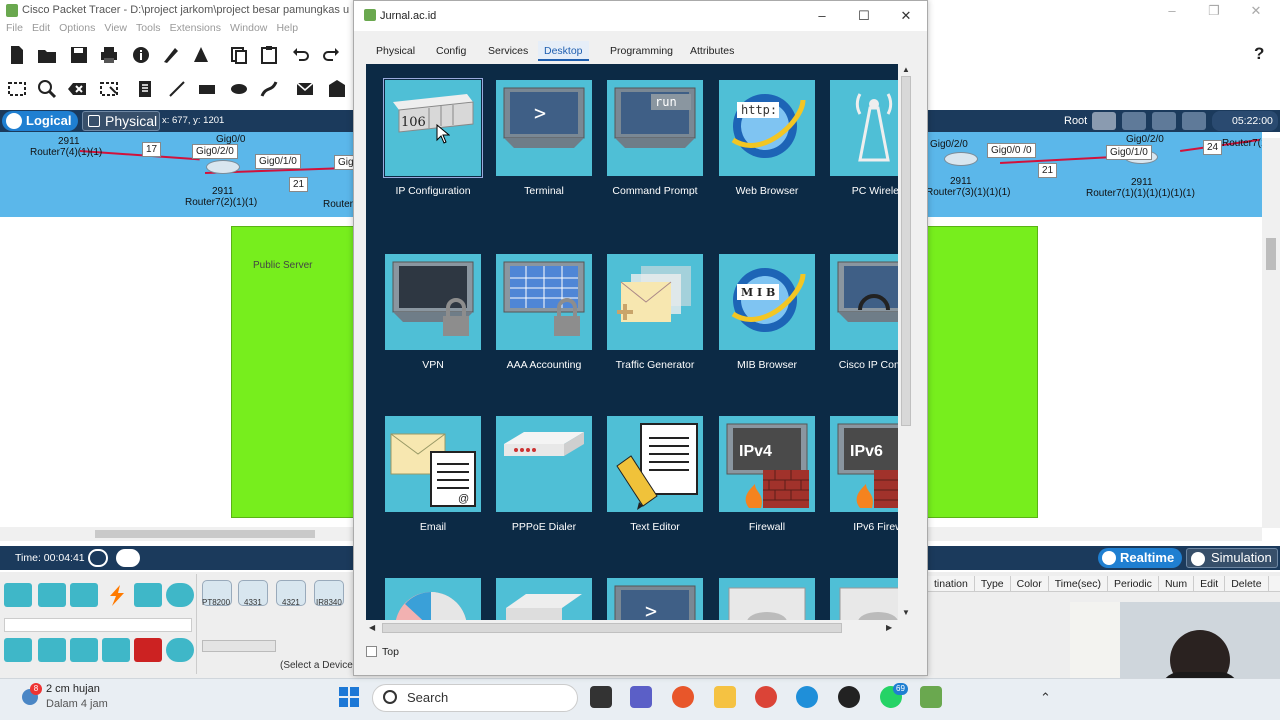  What do you see at coordinates (331, 55) in the screenshot?
I see `redo-icon` at bounding box center [331, 55].